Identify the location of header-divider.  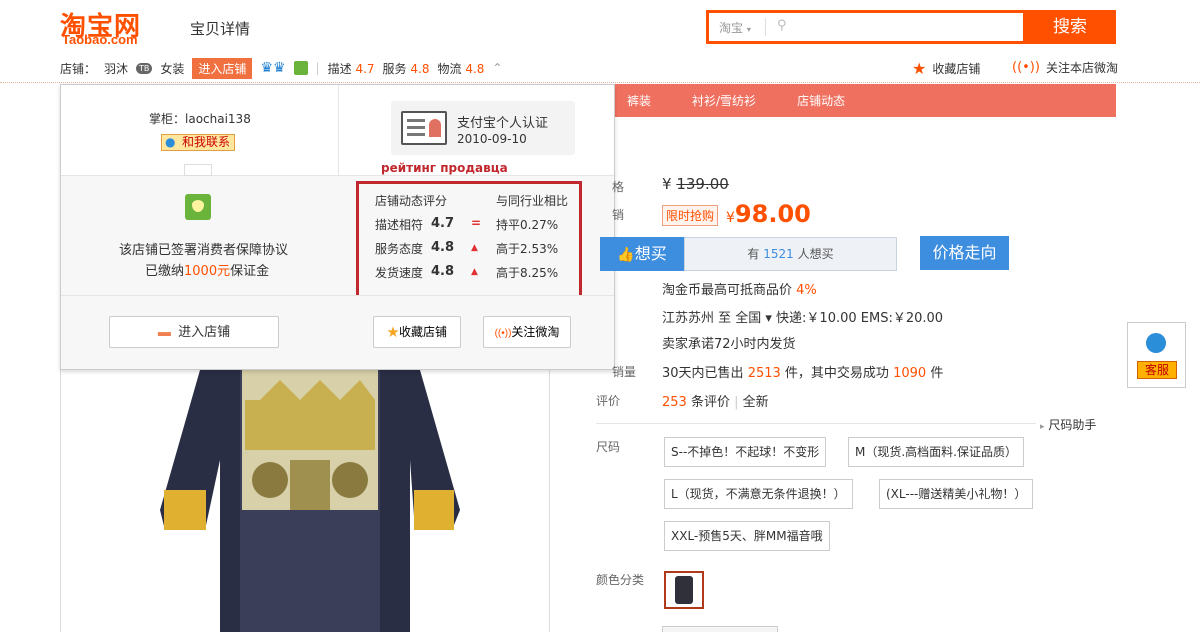
(600, 82).